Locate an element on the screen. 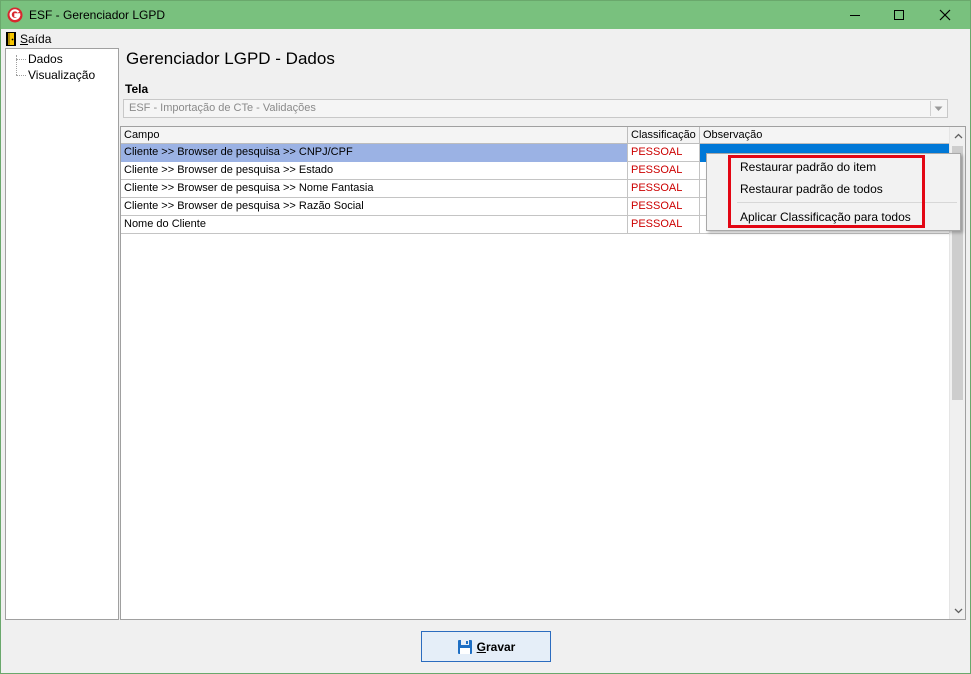 The width and height of the screenshot is (971, 674). save-button-label: Gravar is located at coordinates (496, 646).